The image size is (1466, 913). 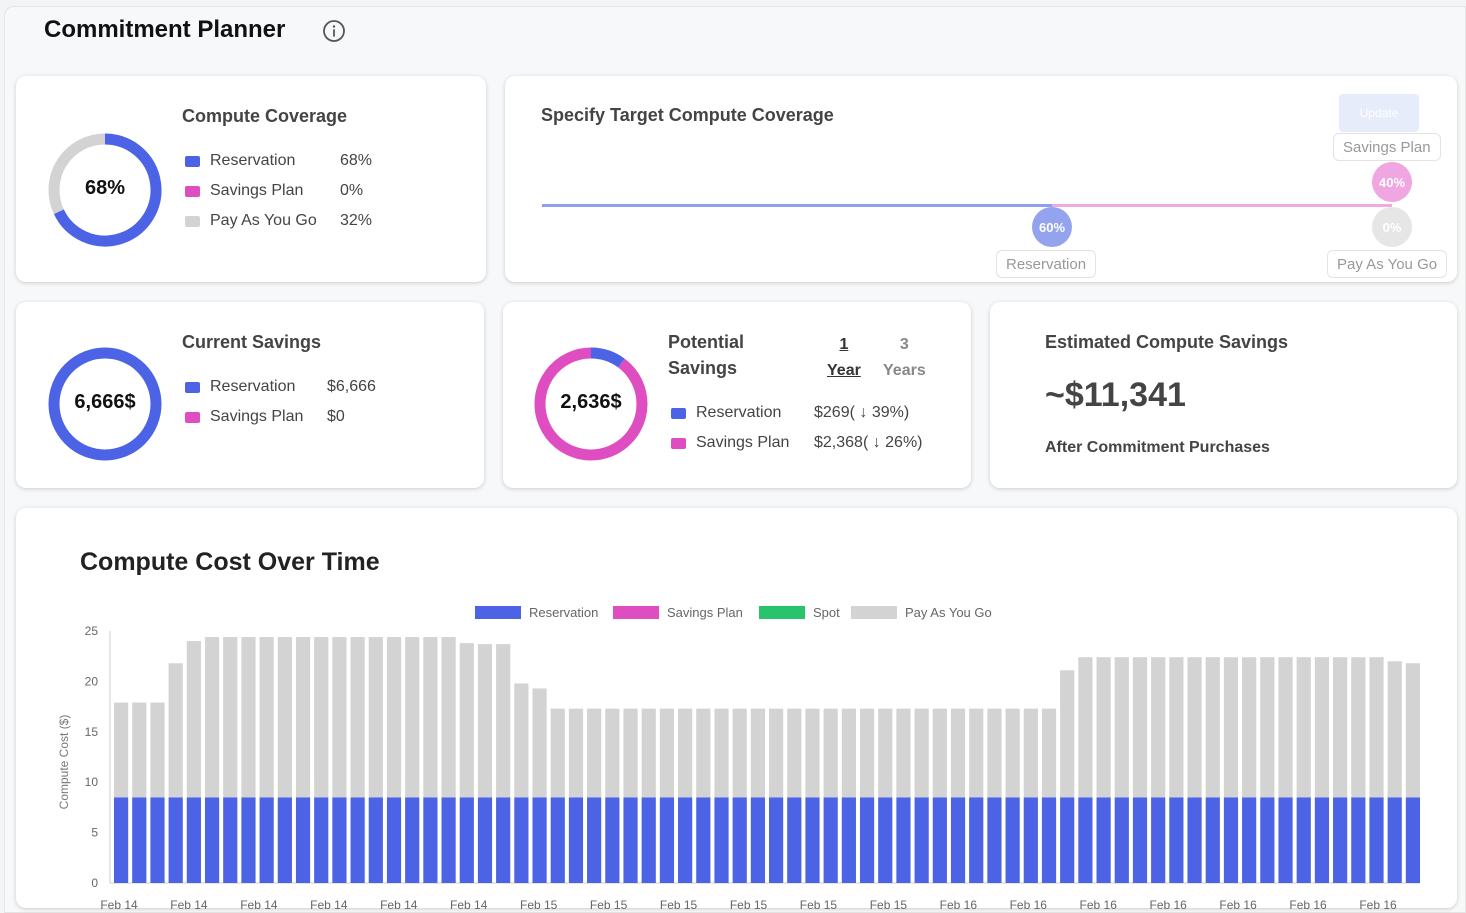 I want to click on y-tick-label: 5, so click(x=94, y=833).